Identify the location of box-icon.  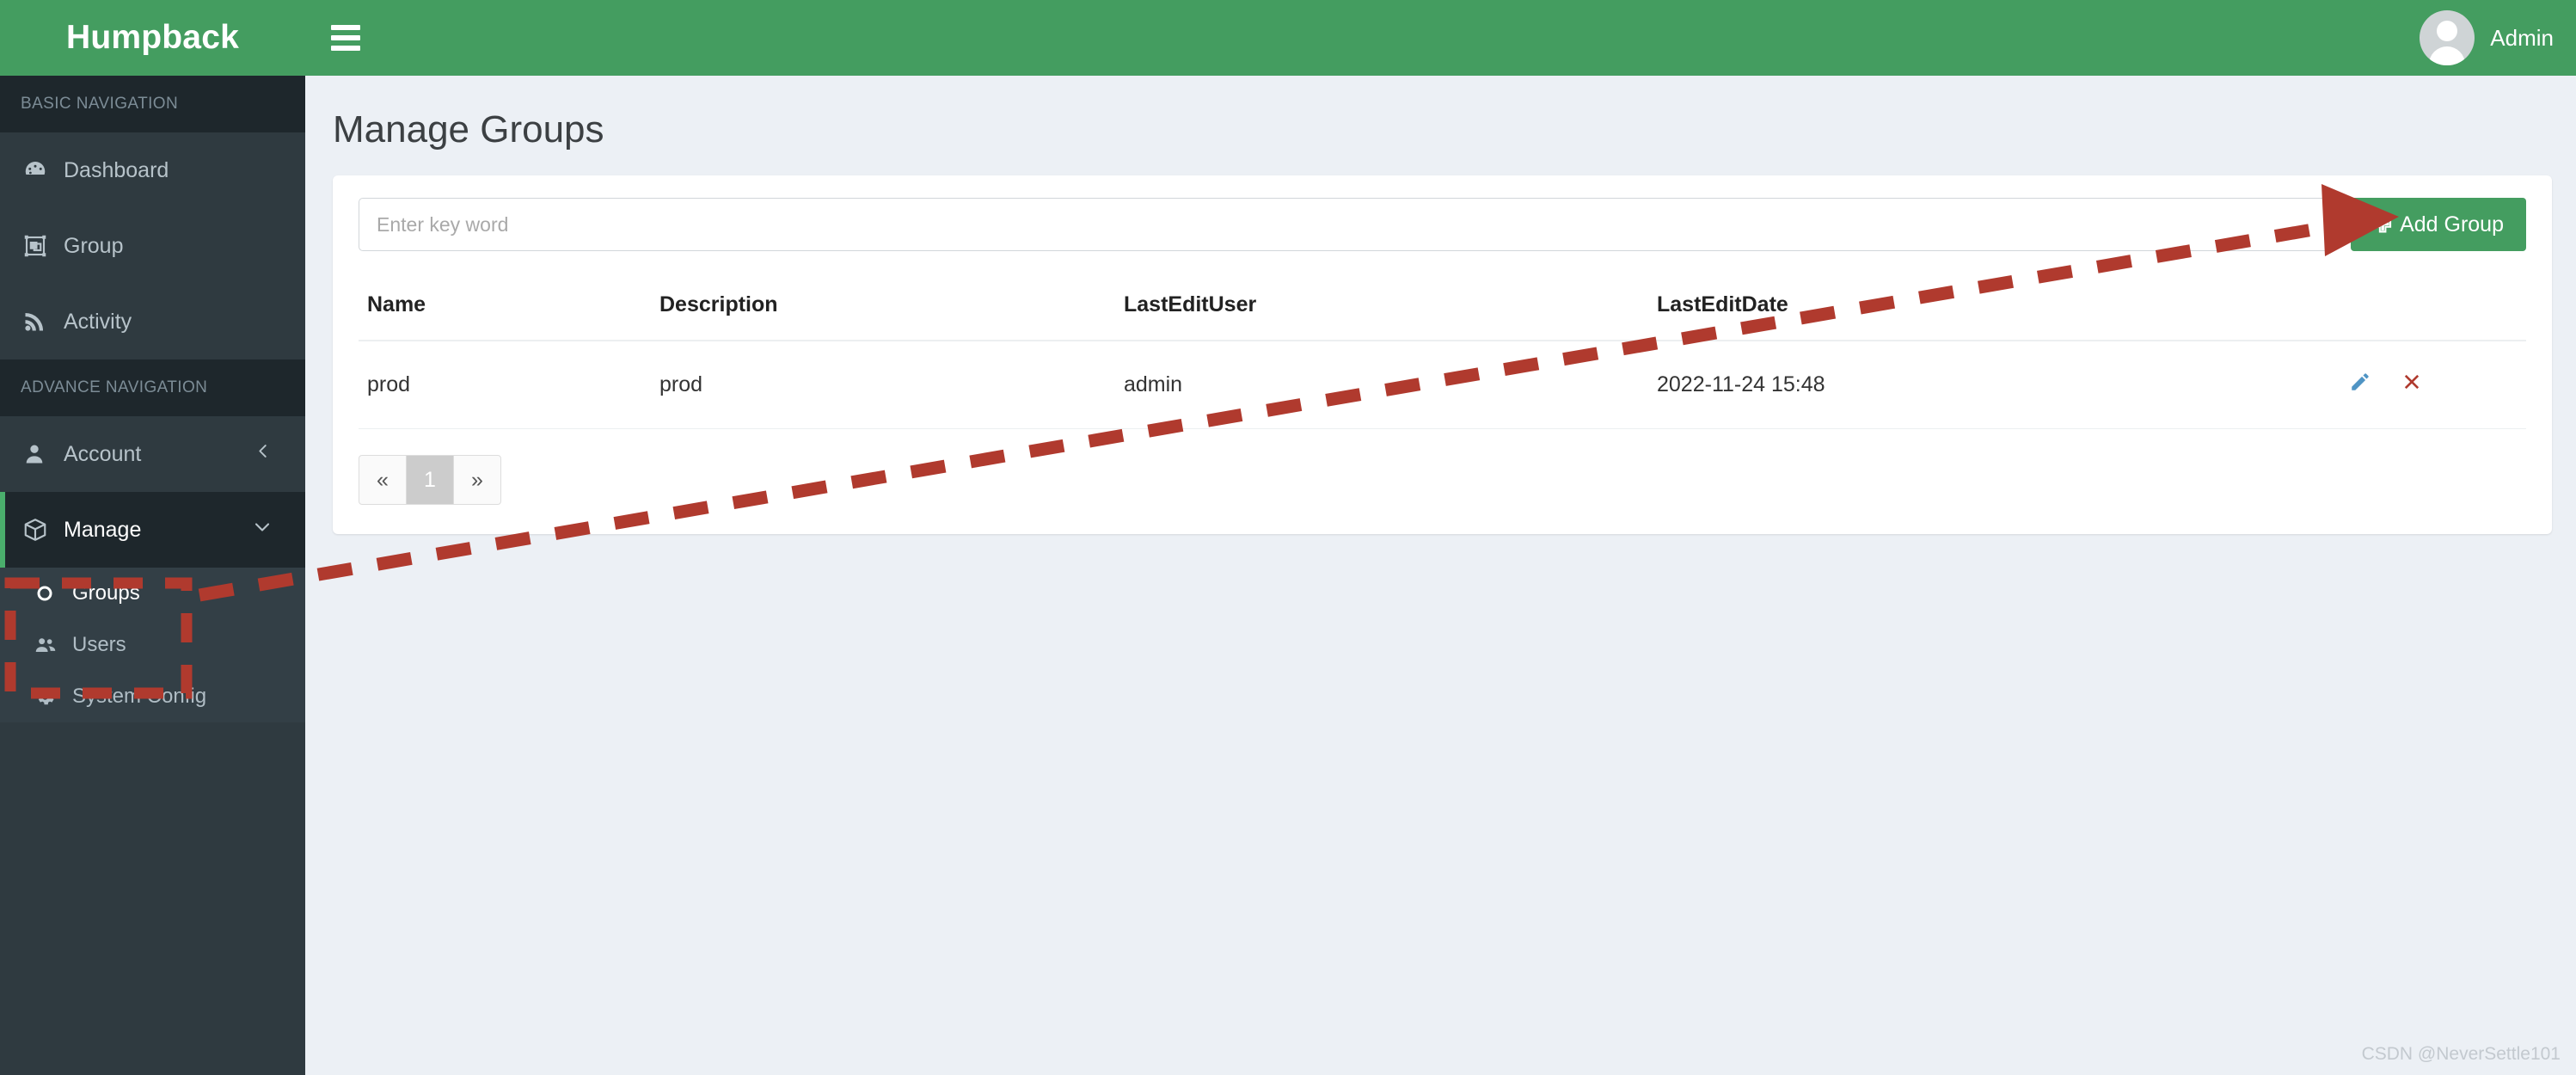
(41, 530).